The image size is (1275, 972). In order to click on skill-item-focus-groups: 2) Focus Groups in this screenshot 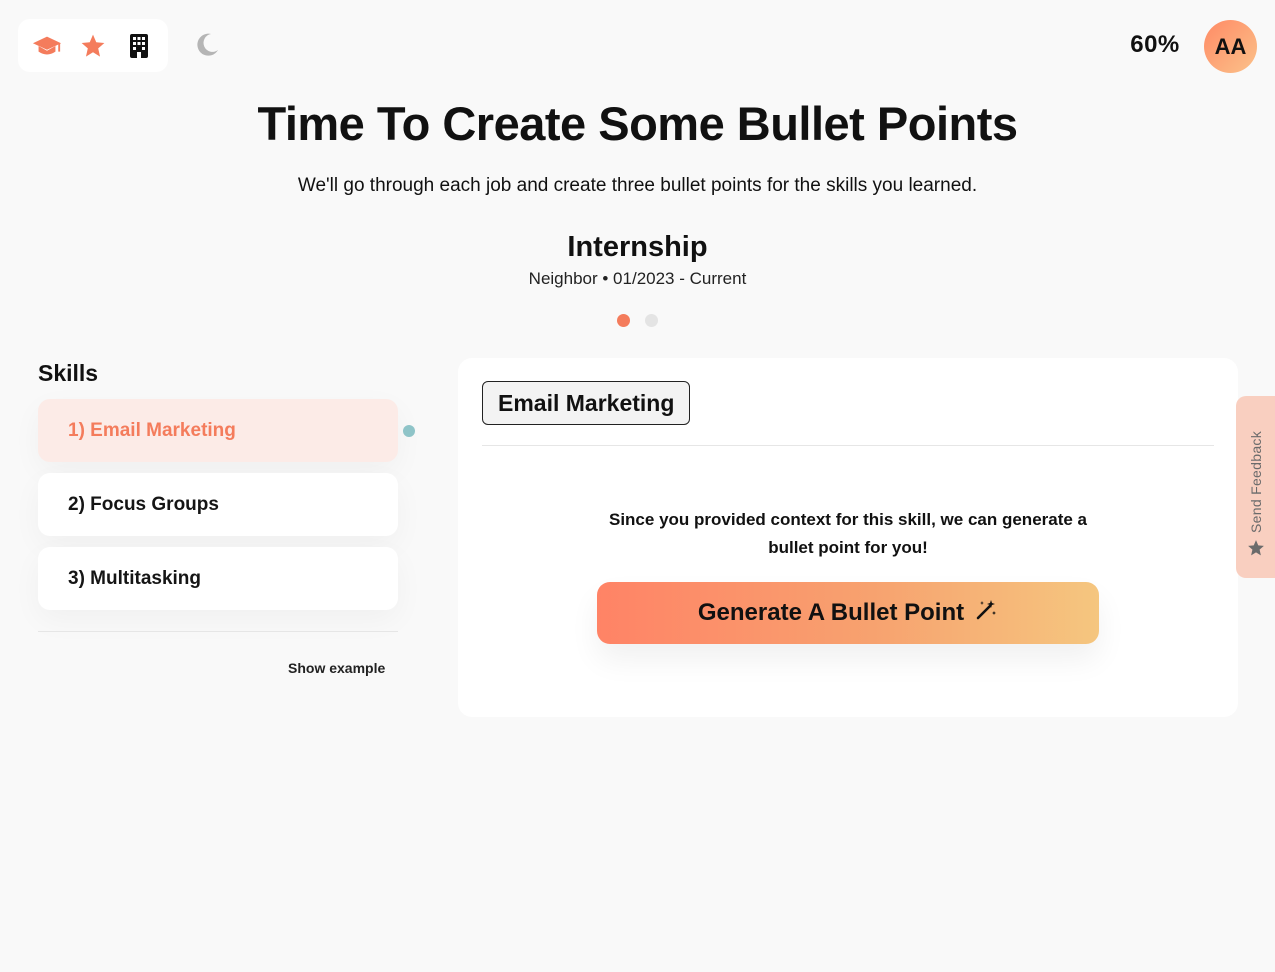, I will do `click(218, 504)`.